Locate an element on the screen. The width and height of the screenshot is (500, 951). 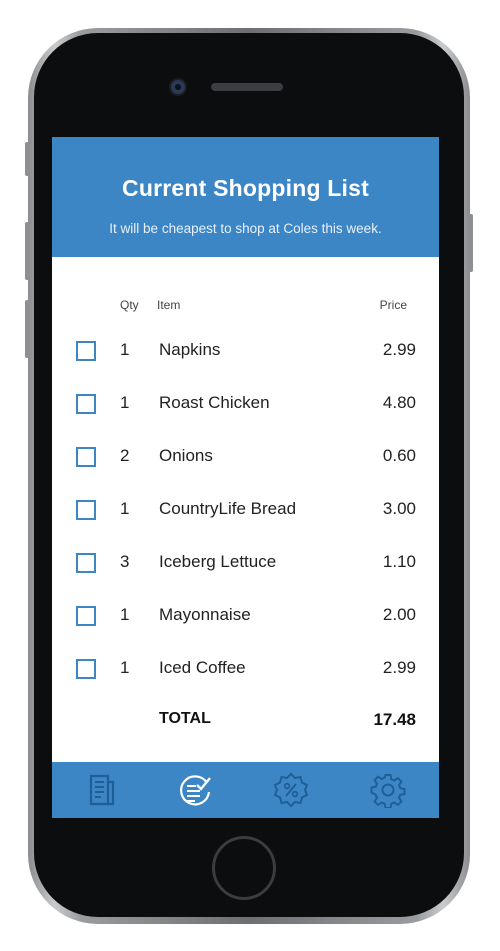
front-camera is located at coordinates (178, 87).